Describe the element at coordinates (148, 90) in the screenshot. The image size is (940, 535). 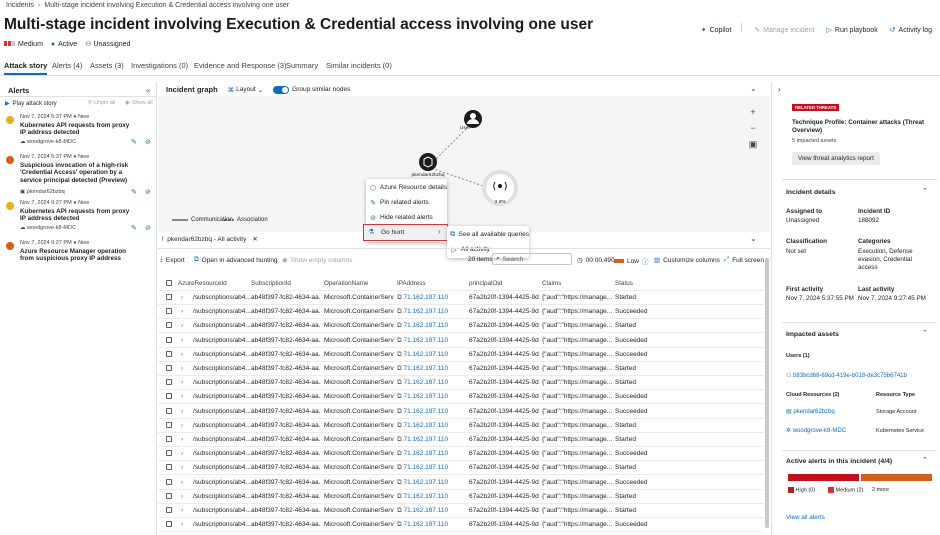
I see `collapse-icon: «` at that location.